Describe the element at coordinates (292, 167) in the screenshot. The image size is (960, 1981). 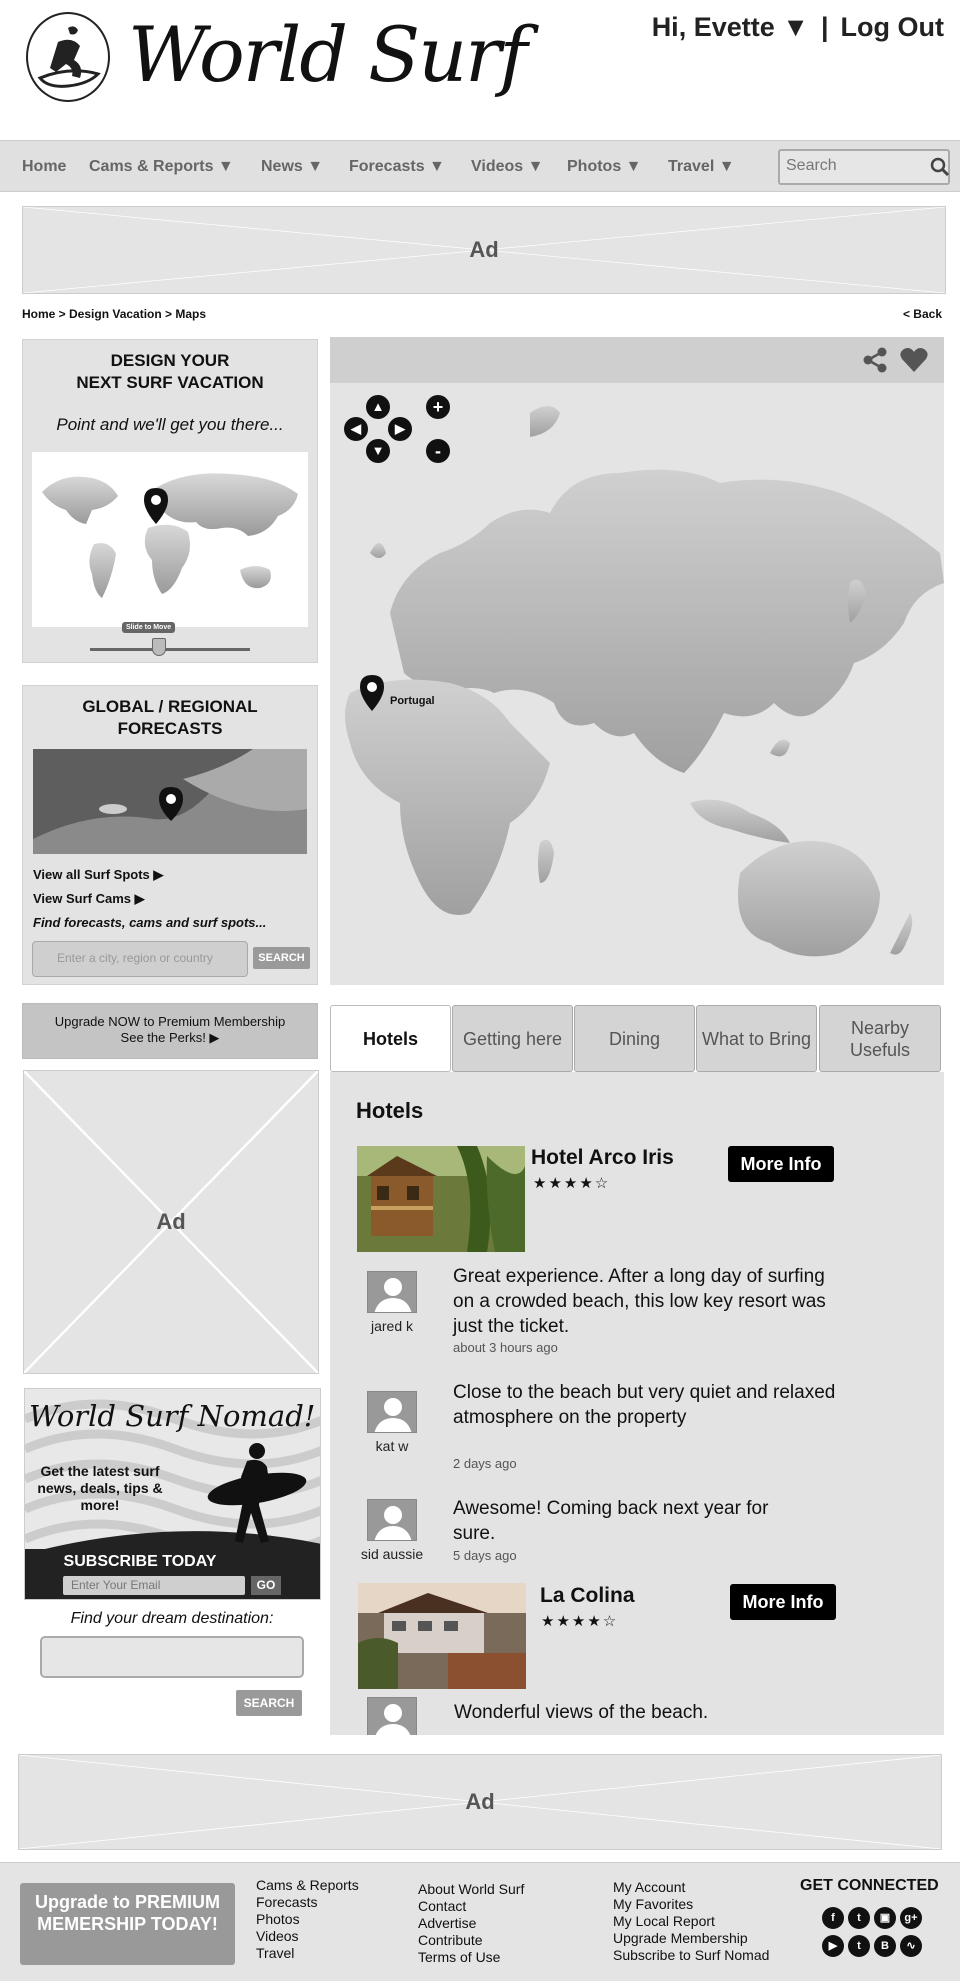
I see `nav-news: News ▼` at that location.